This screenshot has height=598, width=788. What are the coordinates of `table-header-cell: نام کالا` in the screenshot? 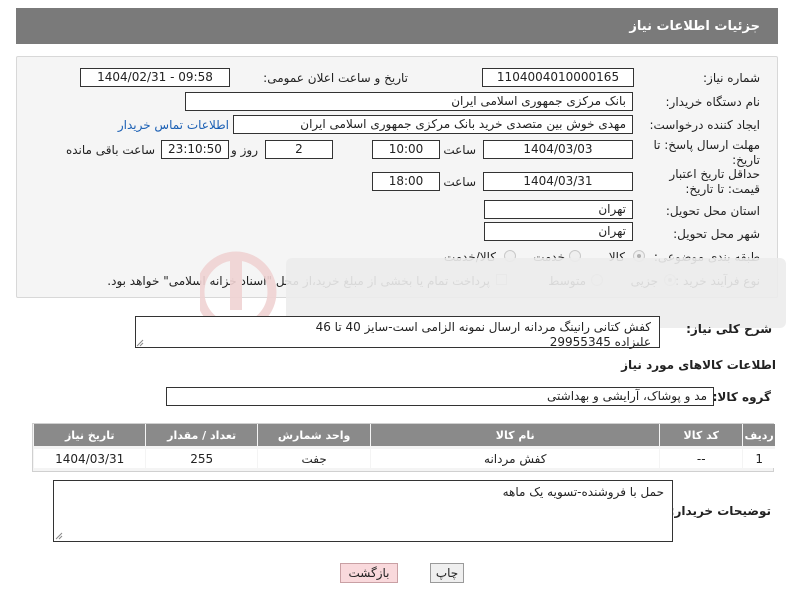 It's located at (515, 435).